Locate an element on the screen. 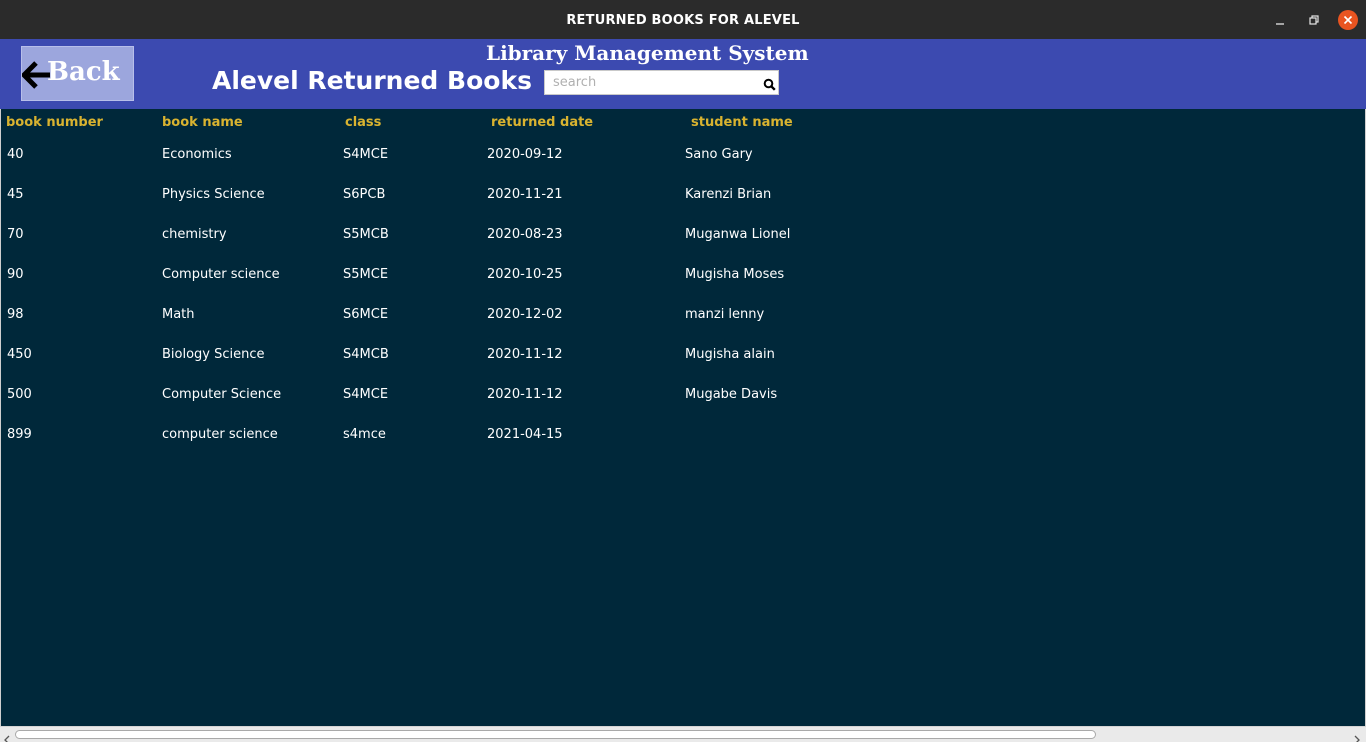 The height and width of the screenshot is (742, 1366). cell-class: s4mce is located at coordinates (364, 434).